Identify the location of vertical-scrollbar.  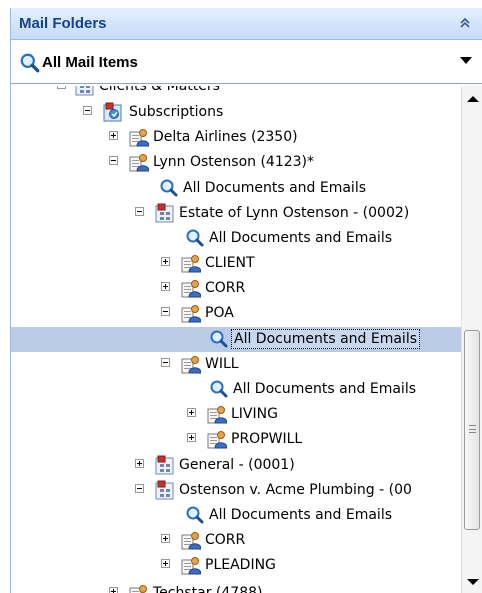
(471, 339).